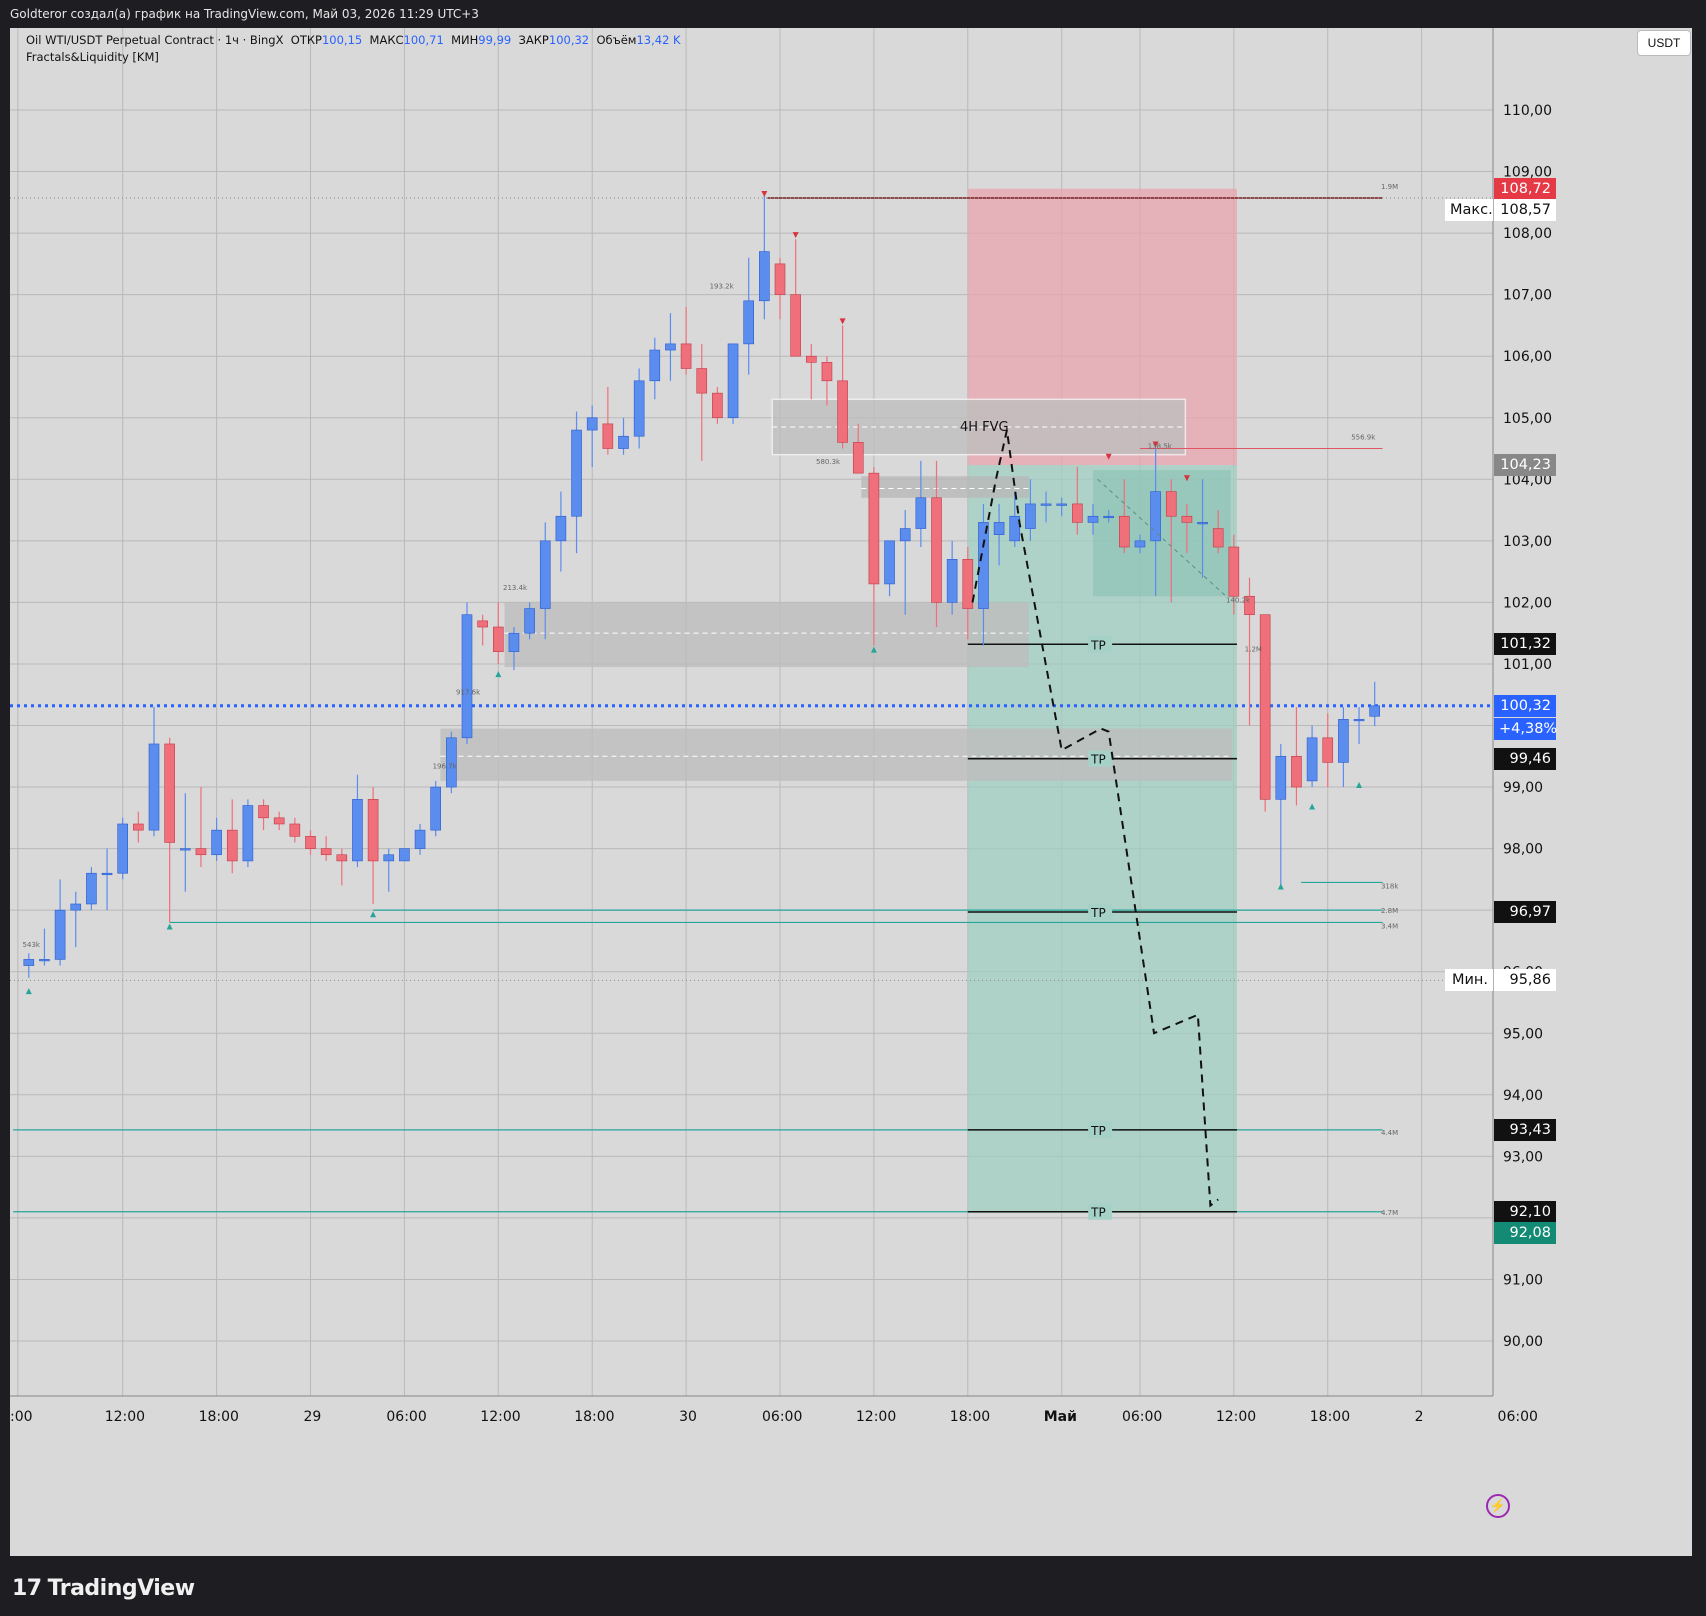 This screenshot has width=1706, height=1616. What do you see at coordinates (1523, 1034) in the screenshot?
I see `y-tick-label: 95,00` at bounding box center [1523, 1034].